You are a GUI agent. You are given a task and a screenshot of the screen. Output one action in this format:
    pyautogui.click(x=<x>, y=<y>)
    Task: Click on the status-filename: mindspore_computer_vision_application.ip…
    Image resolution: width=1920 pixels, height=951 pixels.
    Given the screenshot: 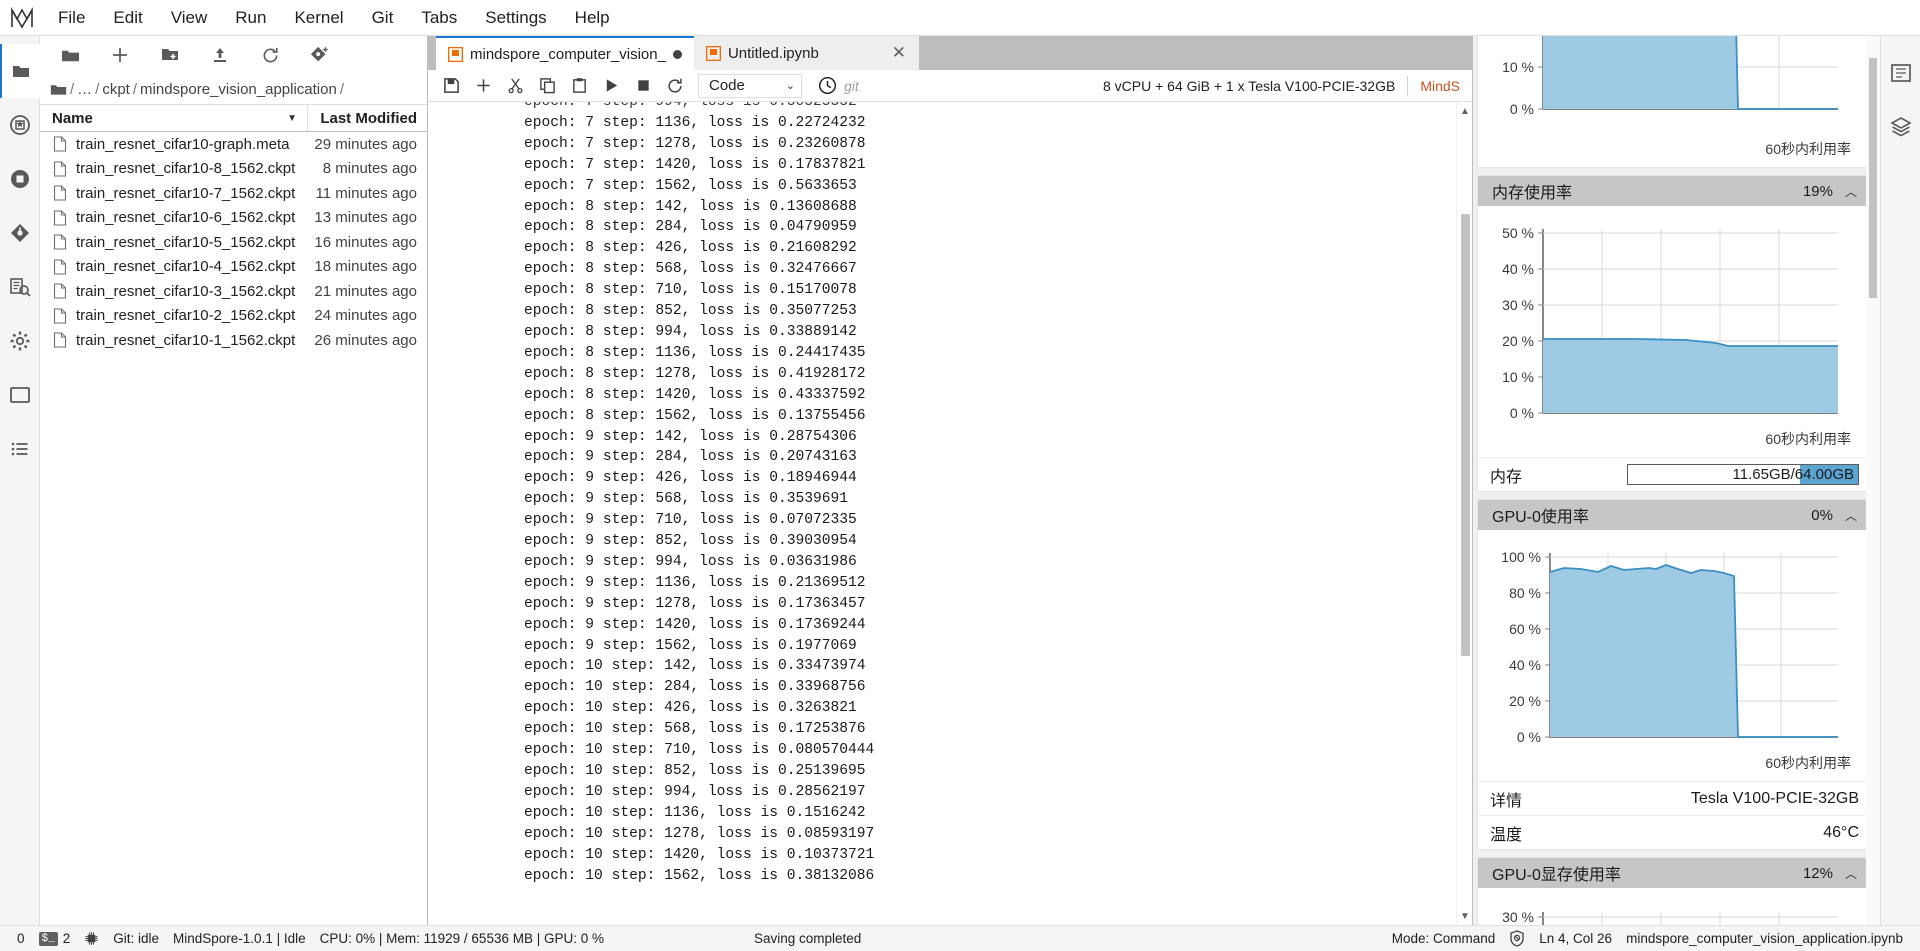 What is the action you would take?
    pyautogui.click(x=1764, y=938)
    